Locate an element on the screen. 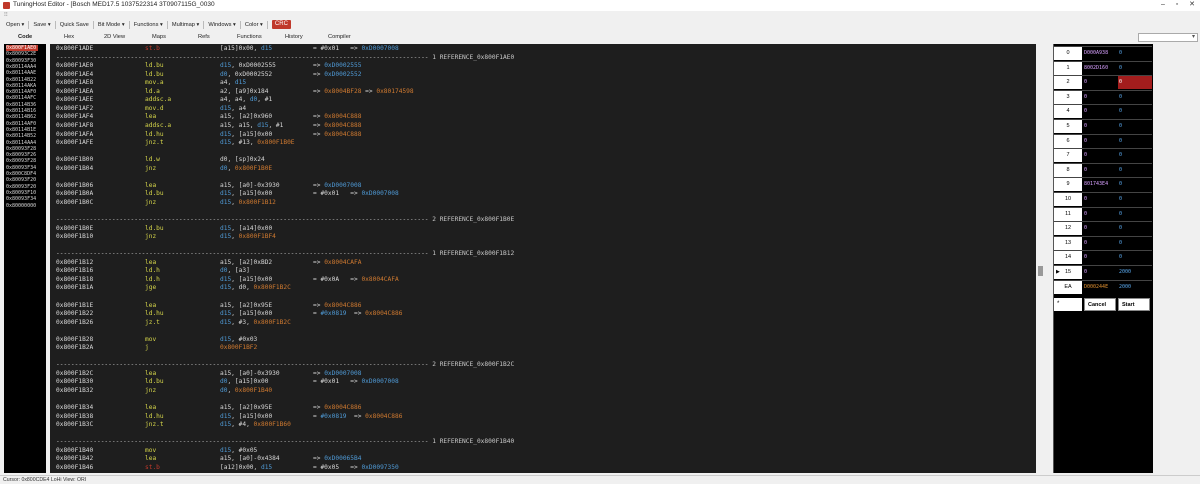  address-list-item: 0x80114AKA is located at coordinates (21, 86).